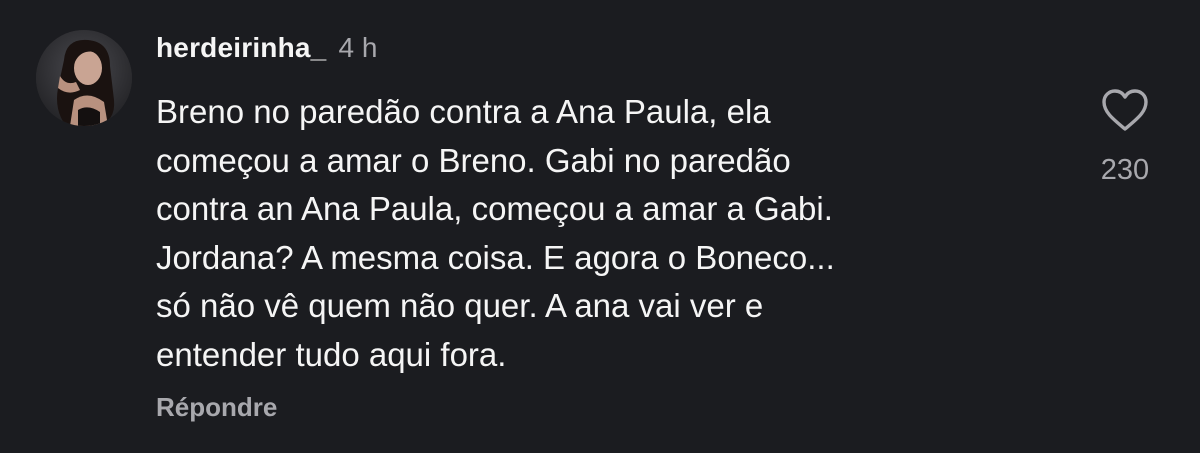 This screenshot has width=1200, height=453. What do you see at coordinates (463, 111) in the screenshot?
I see `comment-line: Breno no paredão contra a Ana Paula, ela` at bounding box center [463, 111].